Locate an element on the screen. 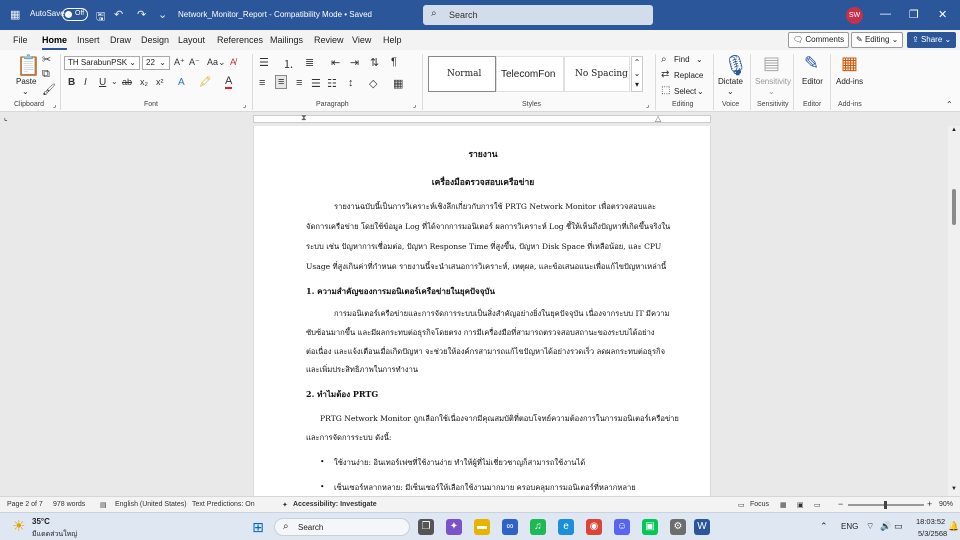 The height and width of the screenshot is (540, 960). style-normal: Normal is located at coordinates (462, 74).